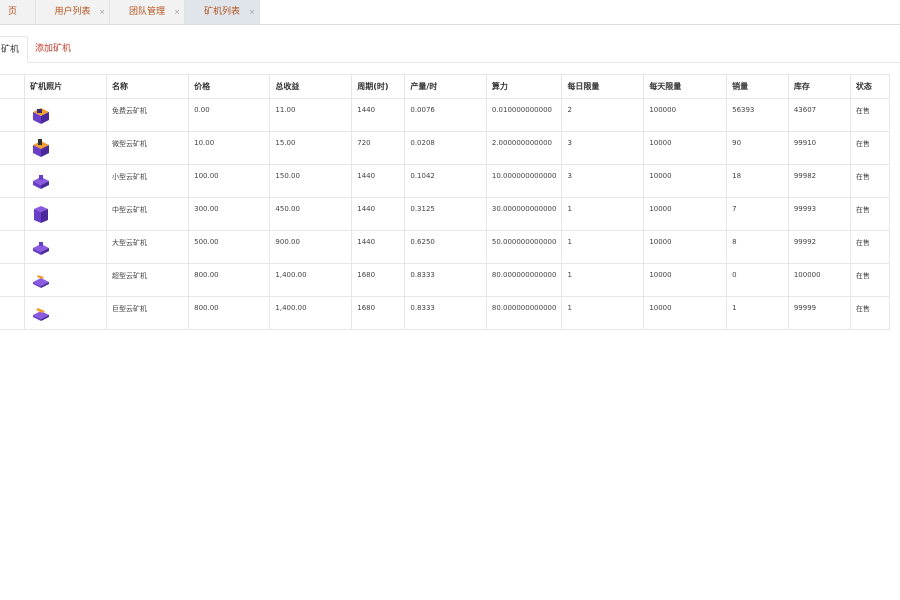 The width and height of the screenshot is (900, 600). I want to click on miner-name-cell: 小型云矿机, so click(148, 181).